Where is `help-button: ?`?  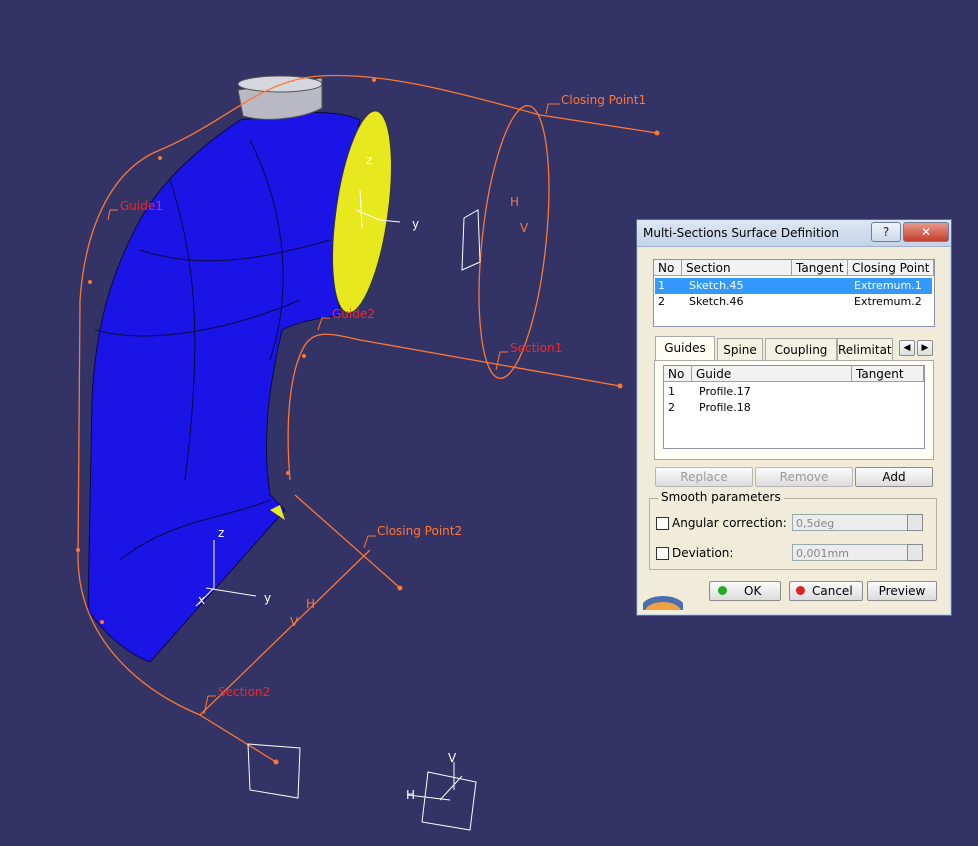
help-button: ? is located at coordinates (886, 232).